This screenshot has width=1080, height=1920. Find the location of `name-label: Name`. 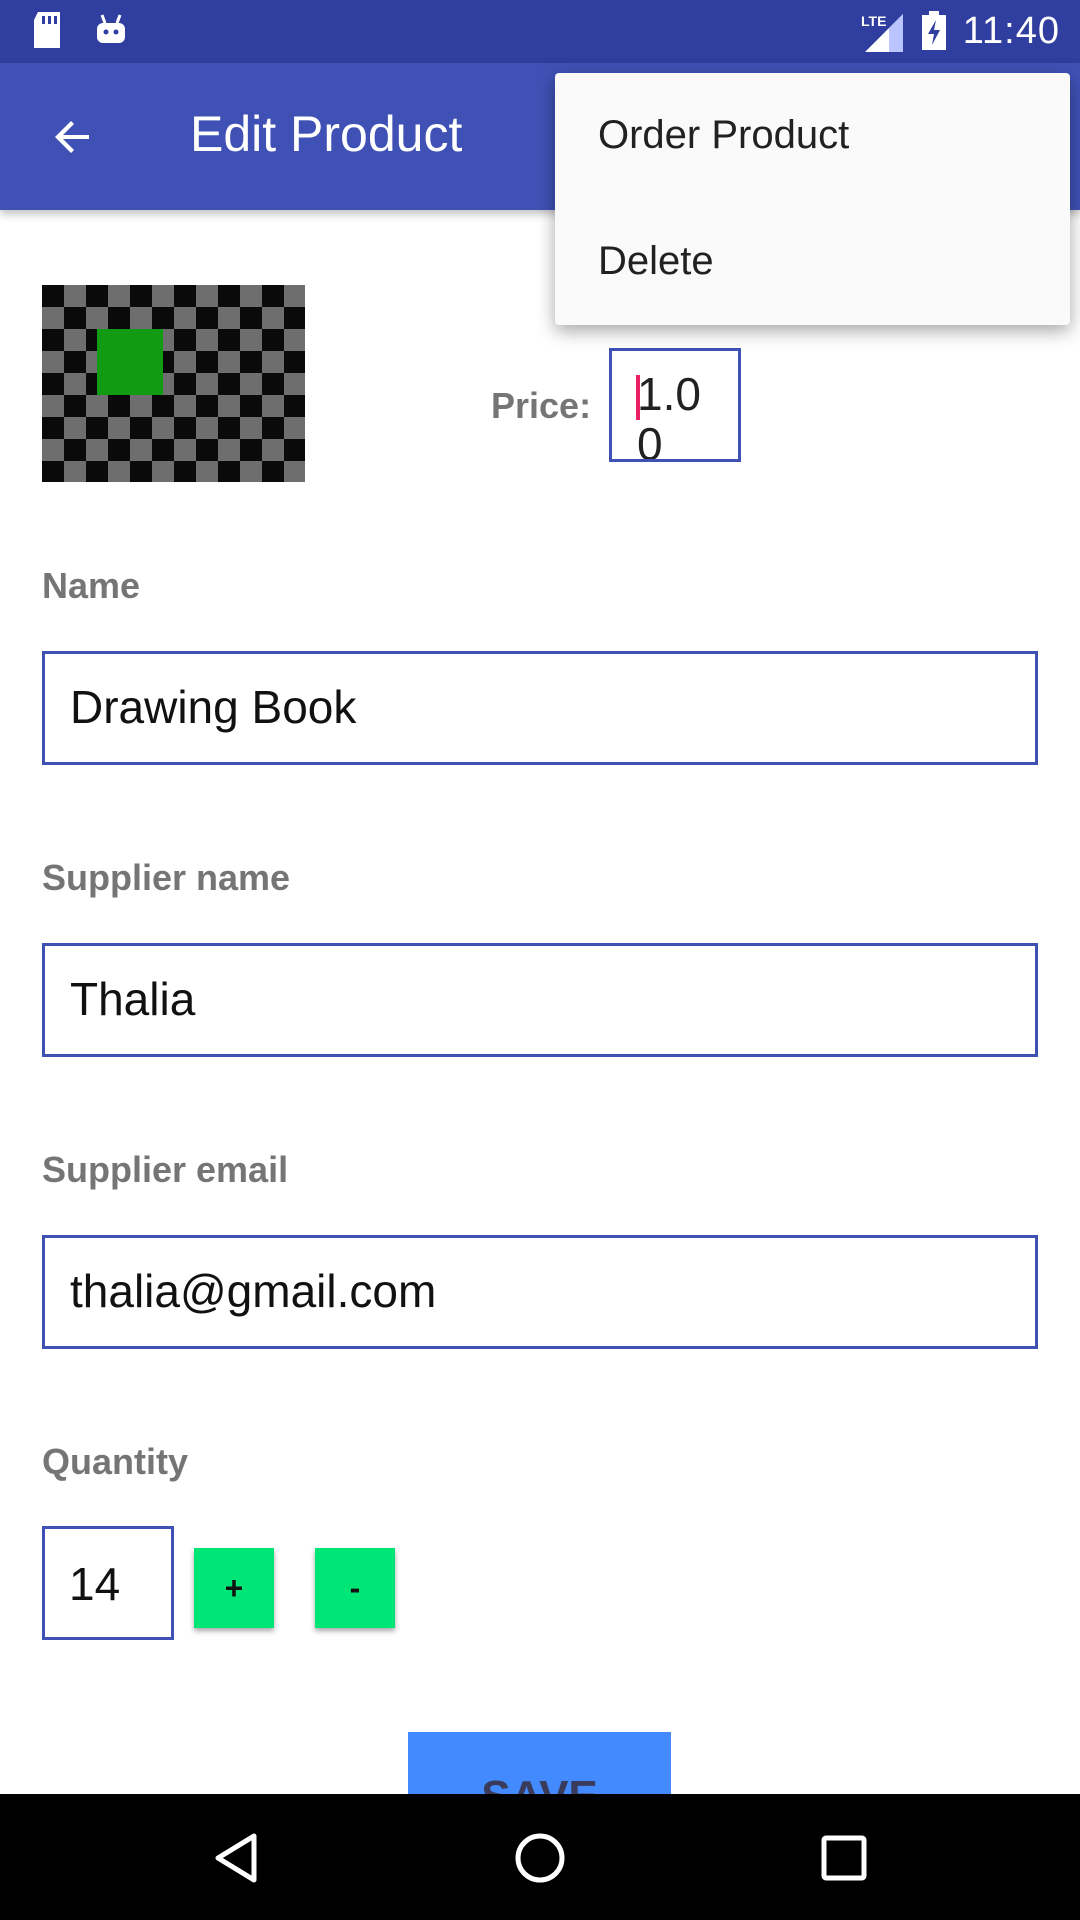

name-label: Name is located at coordinates (91, 585).